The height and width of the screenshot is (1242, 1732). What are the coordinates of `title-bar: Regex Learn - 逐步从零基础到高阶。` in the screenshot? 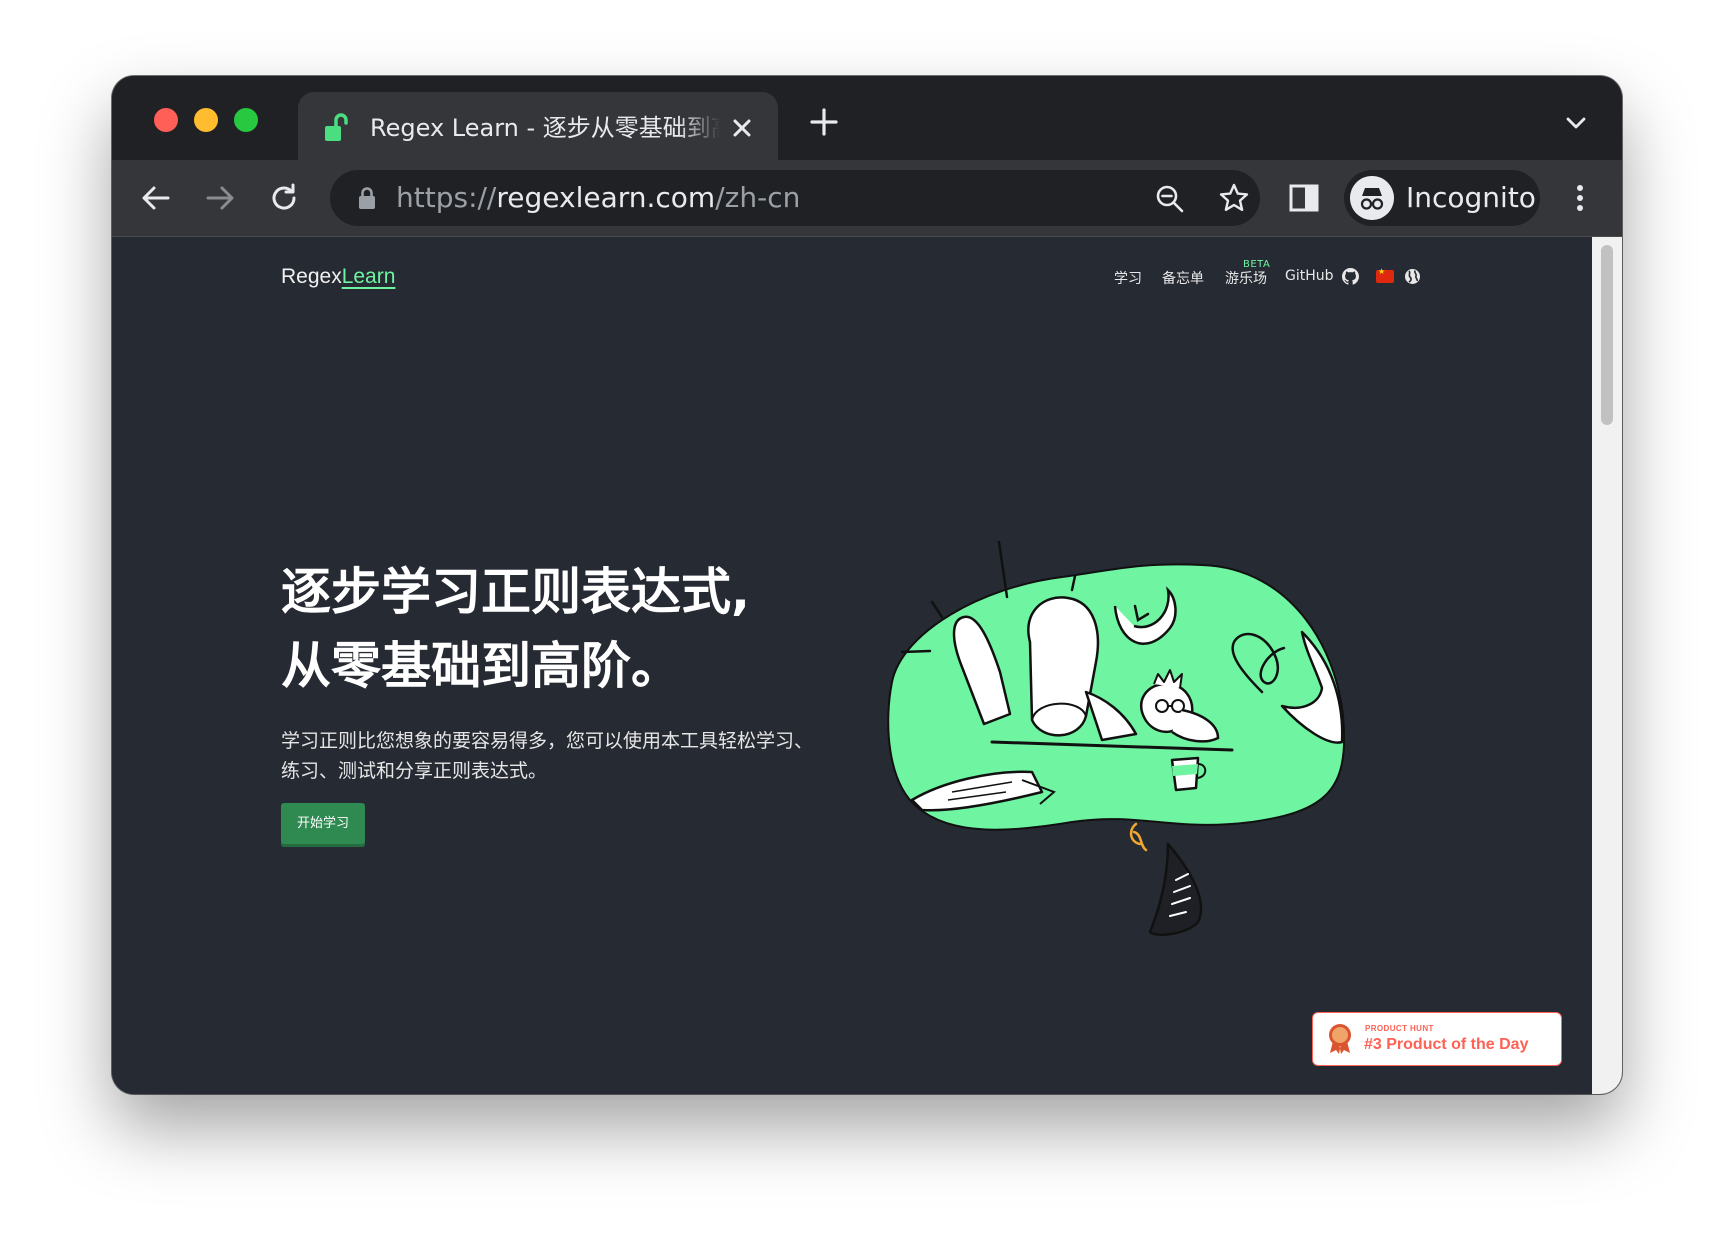 It's located at (867, 118).